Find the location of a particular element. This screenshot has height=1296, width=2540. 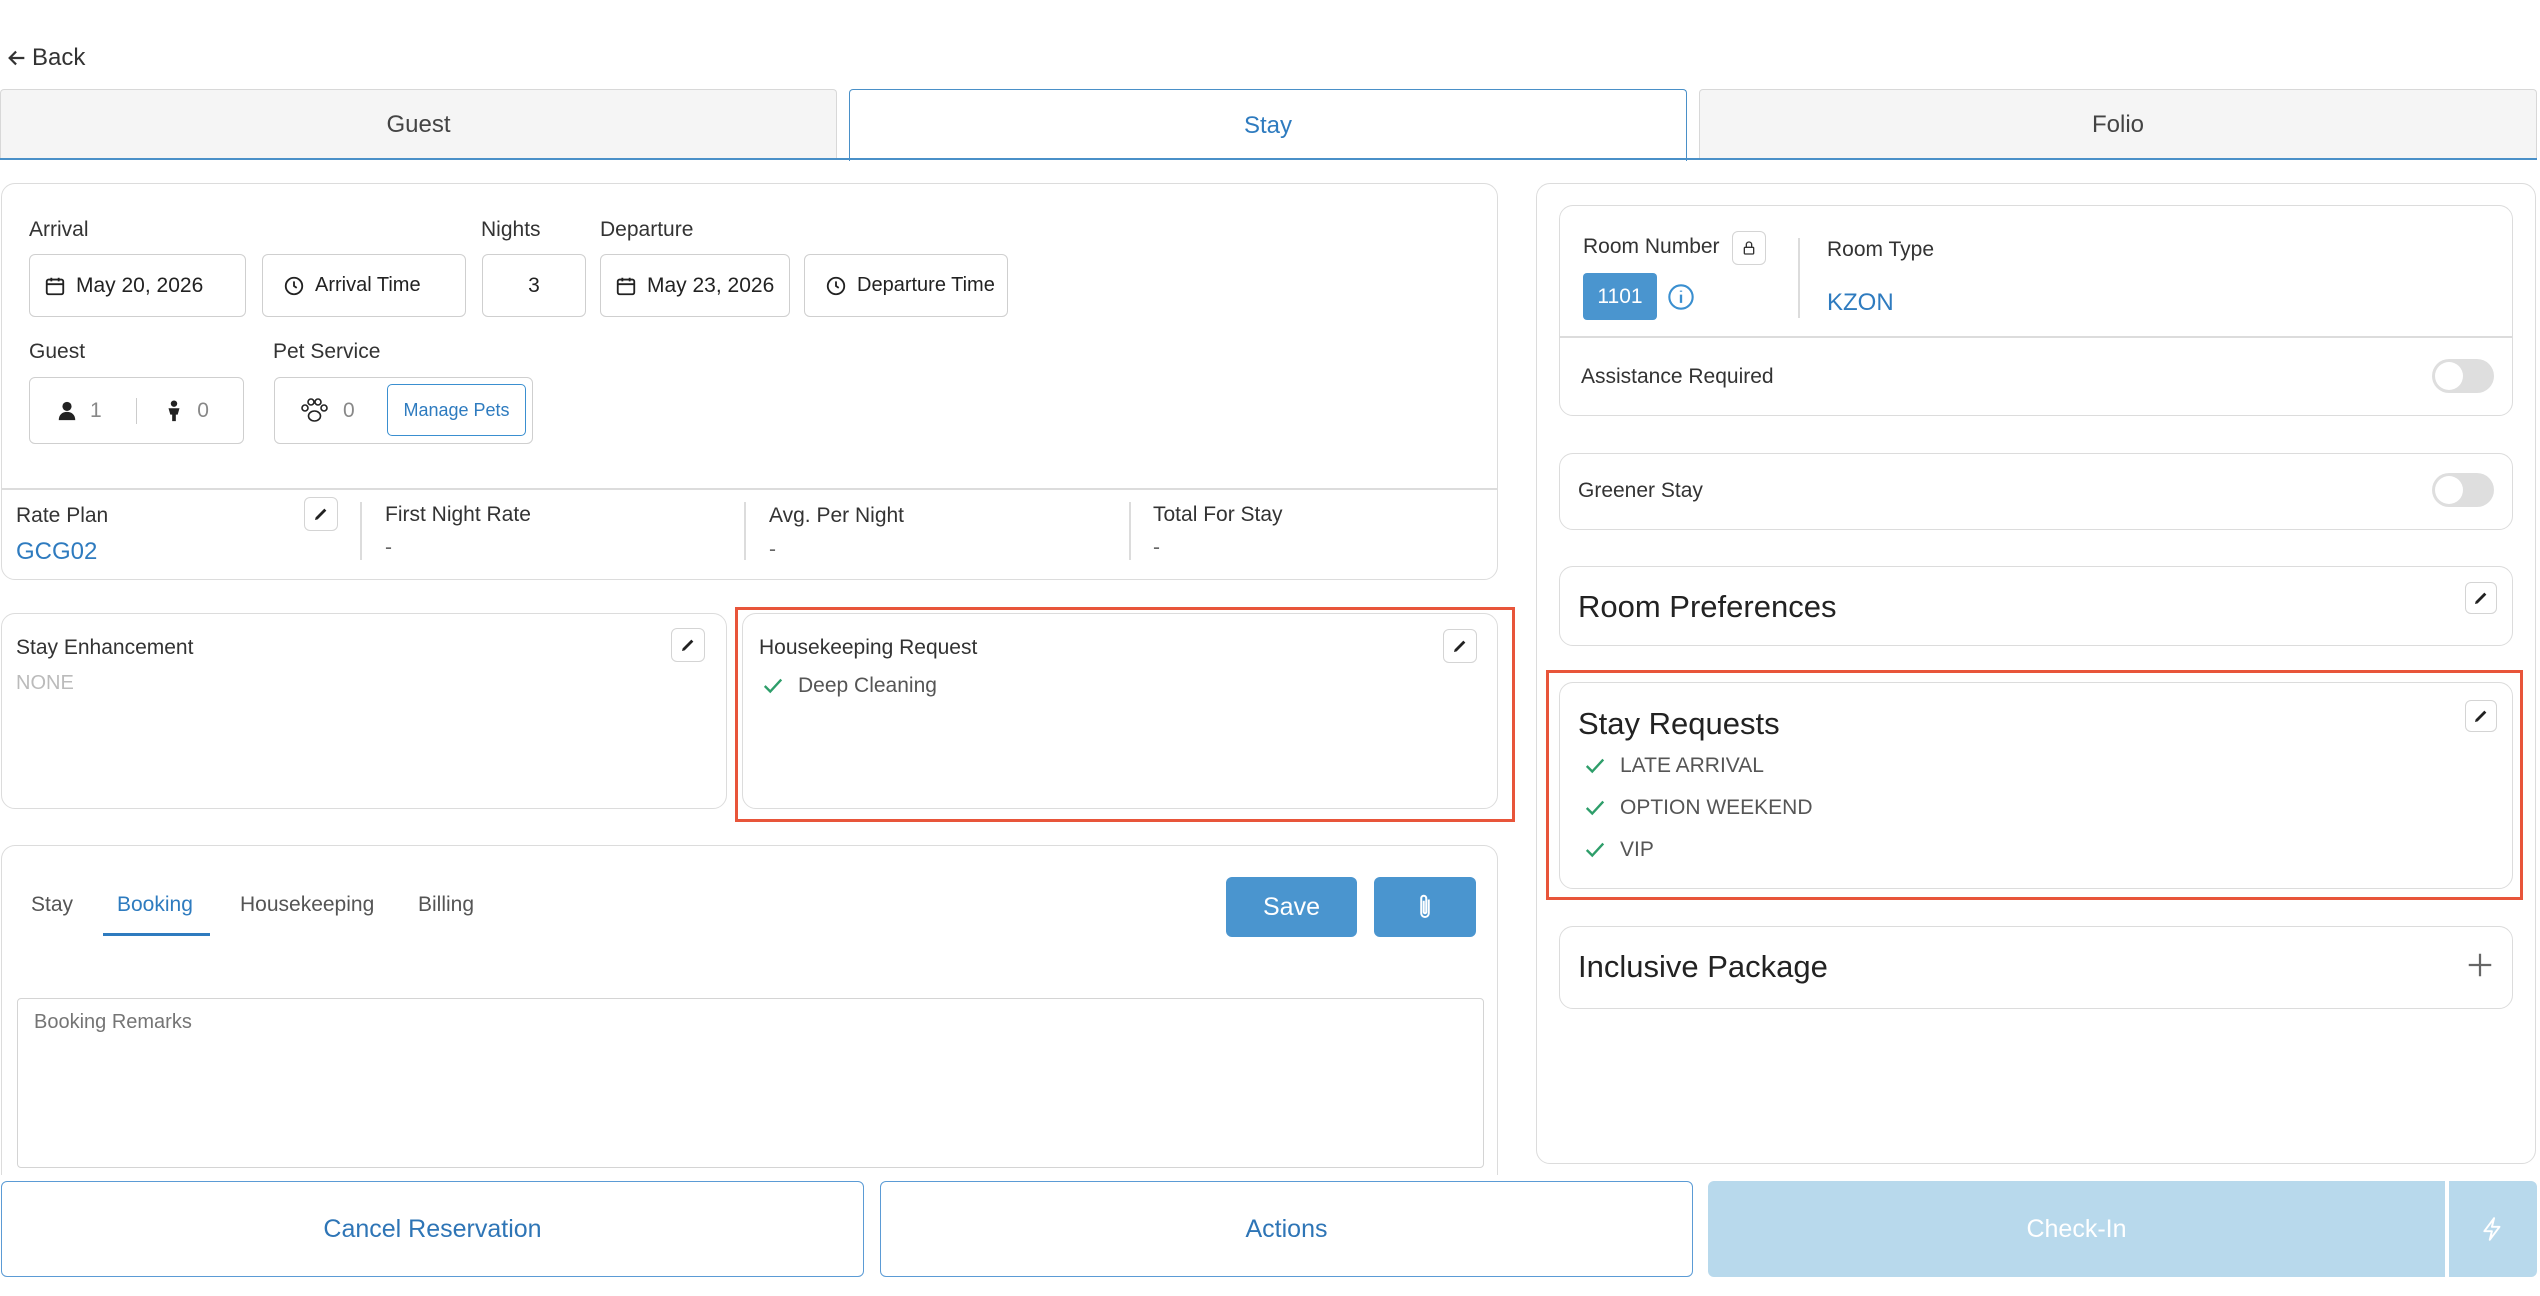

inclusive-package-title: Inclusive Package is located at coordinates (1703, 966).